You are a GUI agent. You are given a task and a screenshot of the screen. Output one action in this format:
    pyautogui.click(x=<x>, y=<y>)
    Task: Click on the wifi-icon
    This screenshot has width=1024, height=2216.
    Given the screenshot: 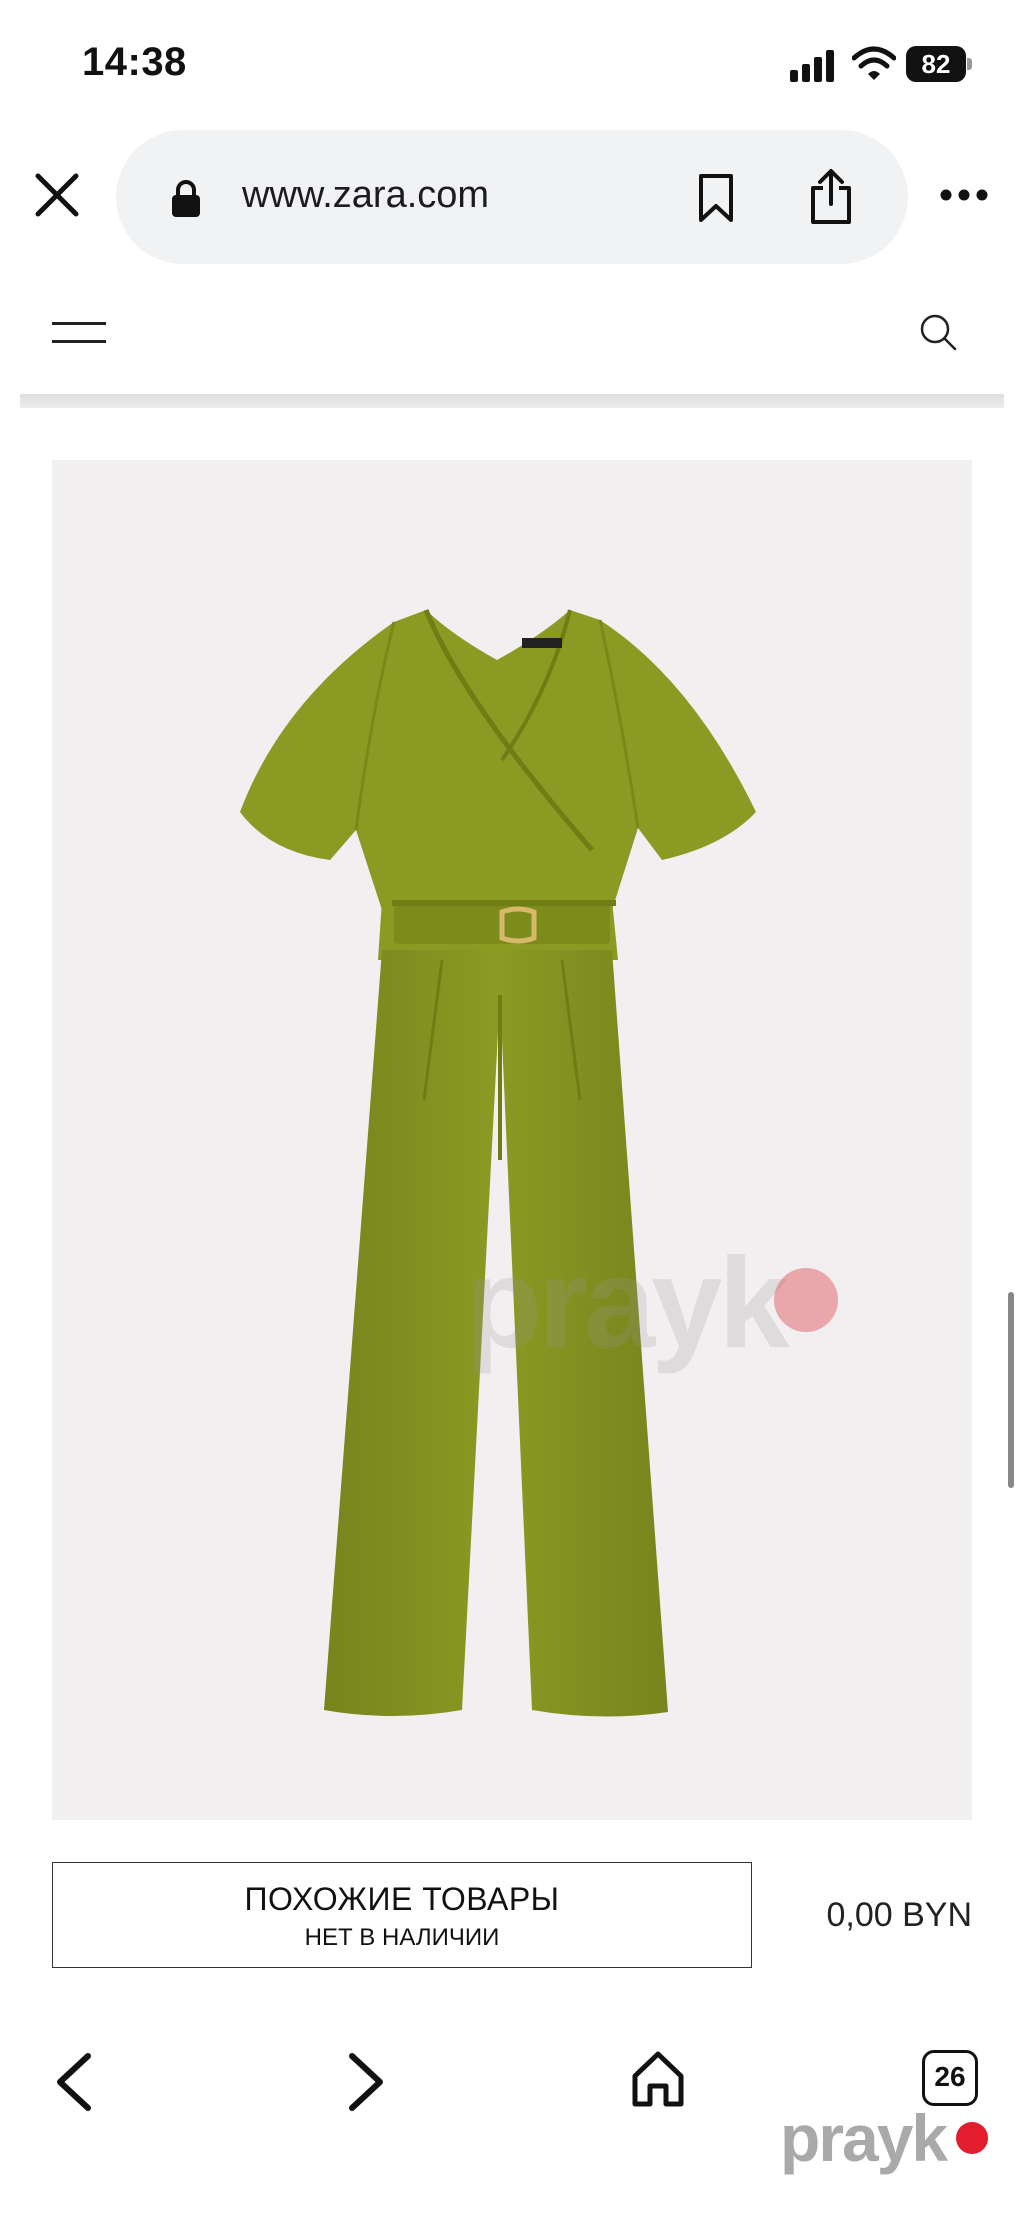 What is the action you would take?
    pyautogui.click(x=874, y=63)
    